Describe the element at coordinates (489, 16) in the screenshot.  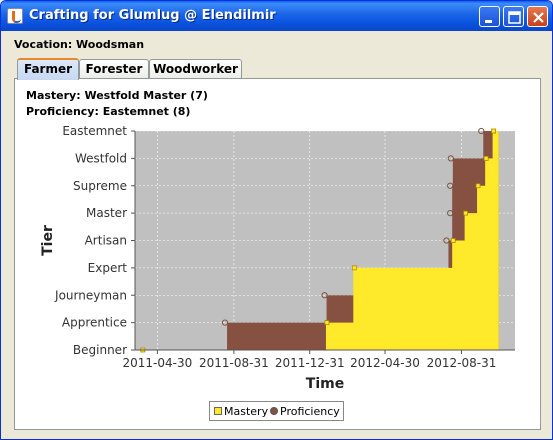
I see `minimize-button` at that location.